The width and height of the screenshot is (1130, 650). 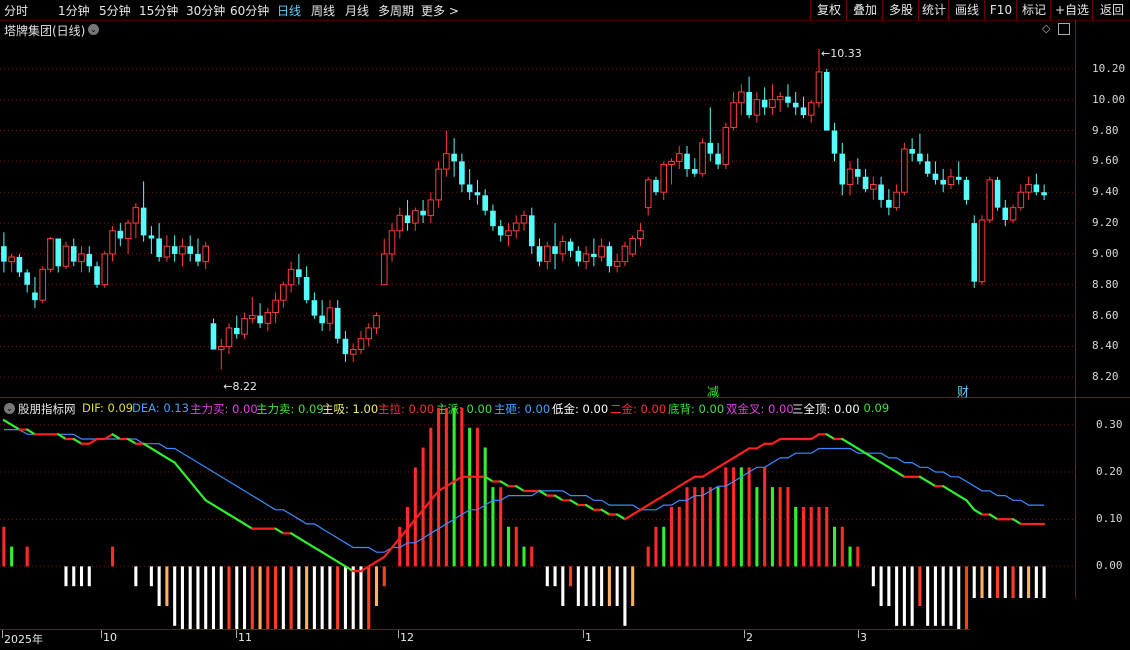 I want to click on tab-multi-period: 多周期, so click(x=396, y=10).